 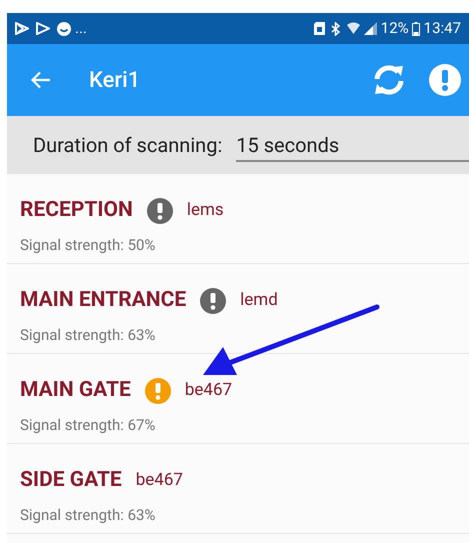 I want to click on refresh-icon, so click(x=389, y=80).